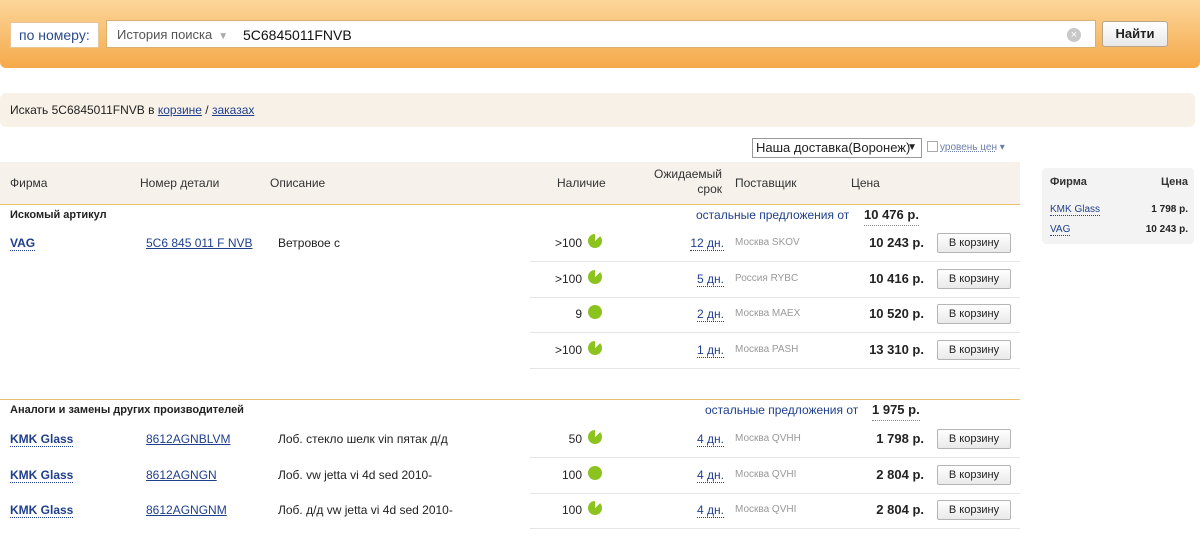 The image size is (1200, 540). I want to click on delivery-days-label: 2 дн., so click(710, 314).